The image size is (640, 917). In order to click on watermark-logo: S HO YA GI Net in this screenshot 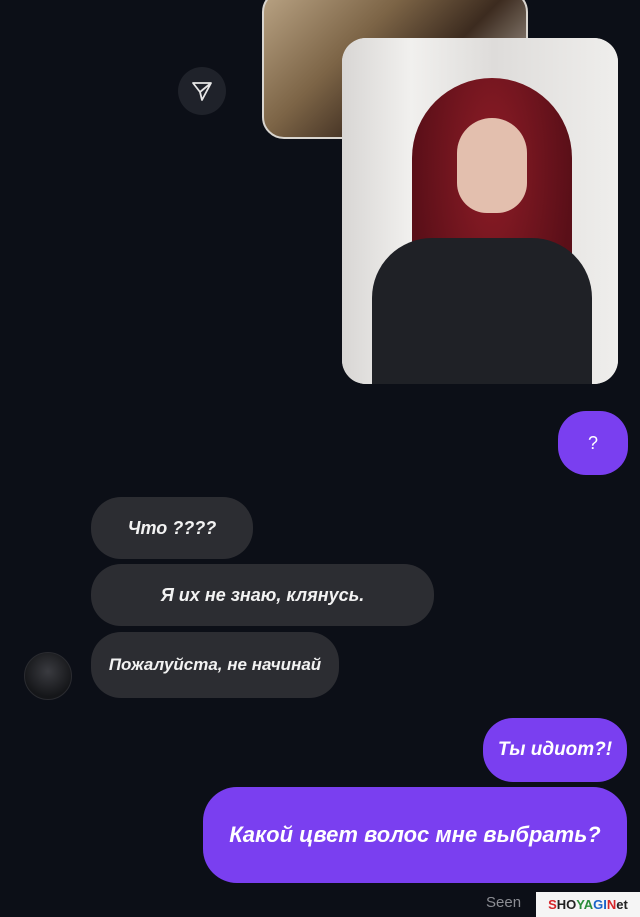, I will do `click(588, 904)`.